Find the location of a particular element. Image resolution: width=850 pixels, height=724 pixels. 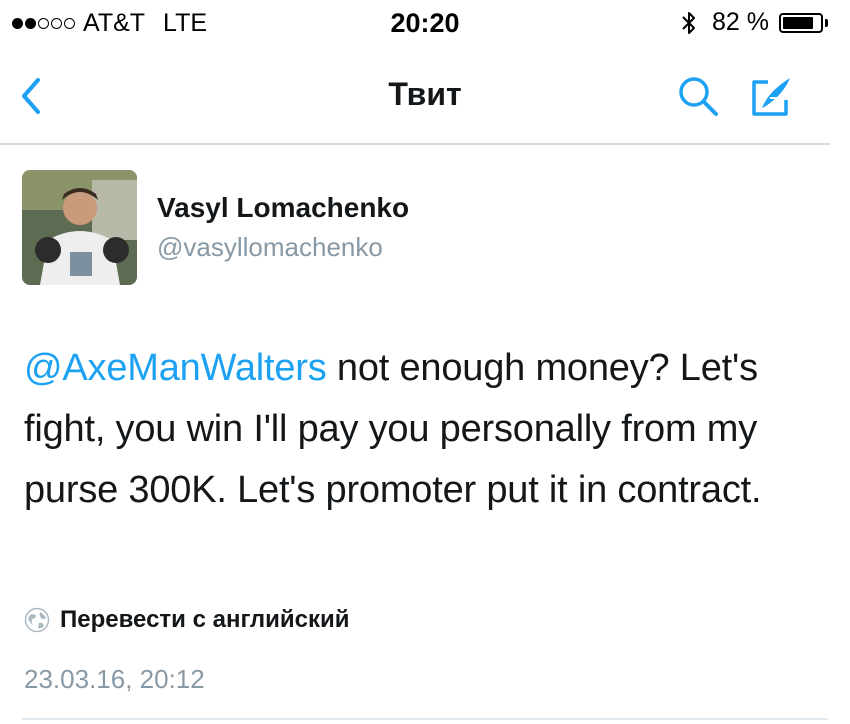

author-name: Vasyl Lomachenko is located at coordinates (283, 208).